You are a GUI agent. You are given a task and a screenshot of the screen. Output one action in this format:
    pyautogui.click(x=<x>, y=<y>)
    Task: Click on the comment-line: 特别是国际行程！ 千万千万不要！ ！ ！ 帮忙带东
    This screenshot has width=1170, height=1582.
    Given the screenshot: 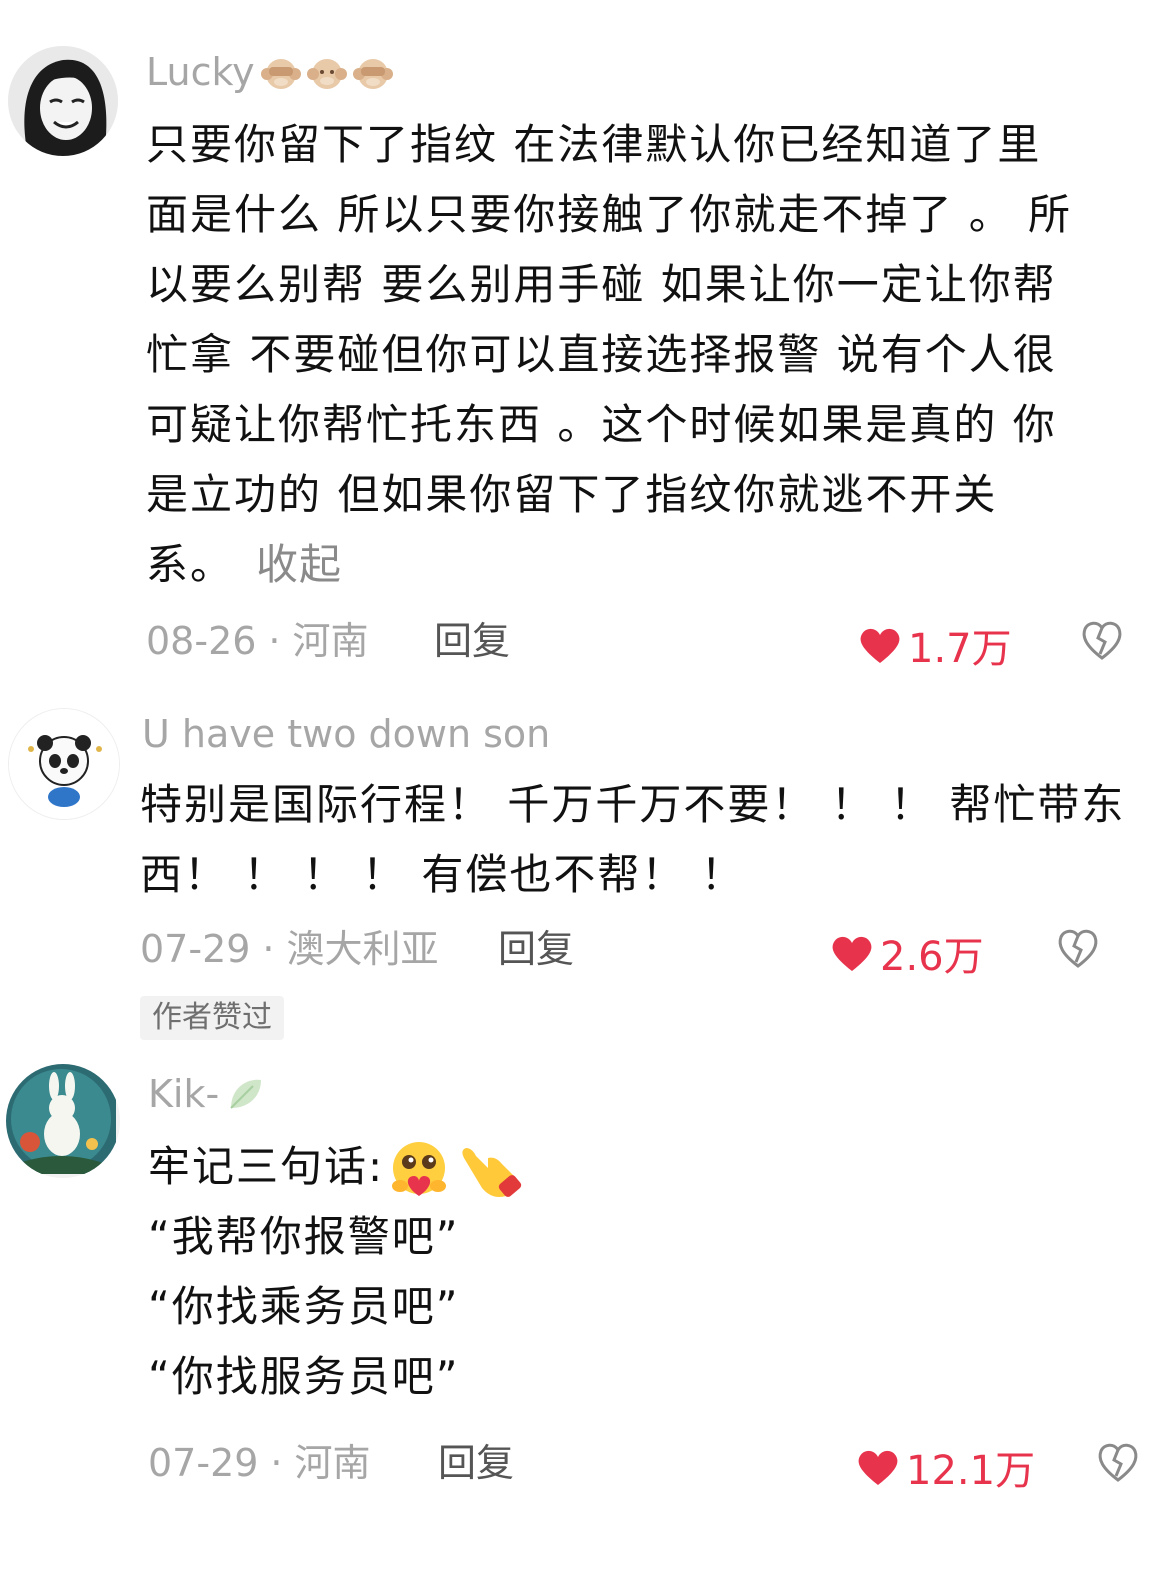 What is the action you would take?
    pyautogui.click(x=633, y=804)
    